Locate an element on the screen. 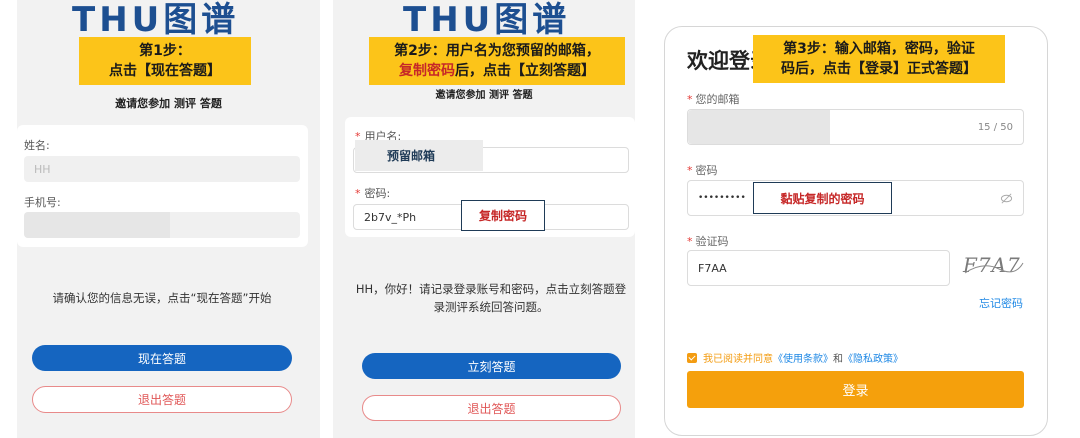  step2-badge-line1: 第2步：用户名为您预留的邮箱， is located at coordinates (497, 51).